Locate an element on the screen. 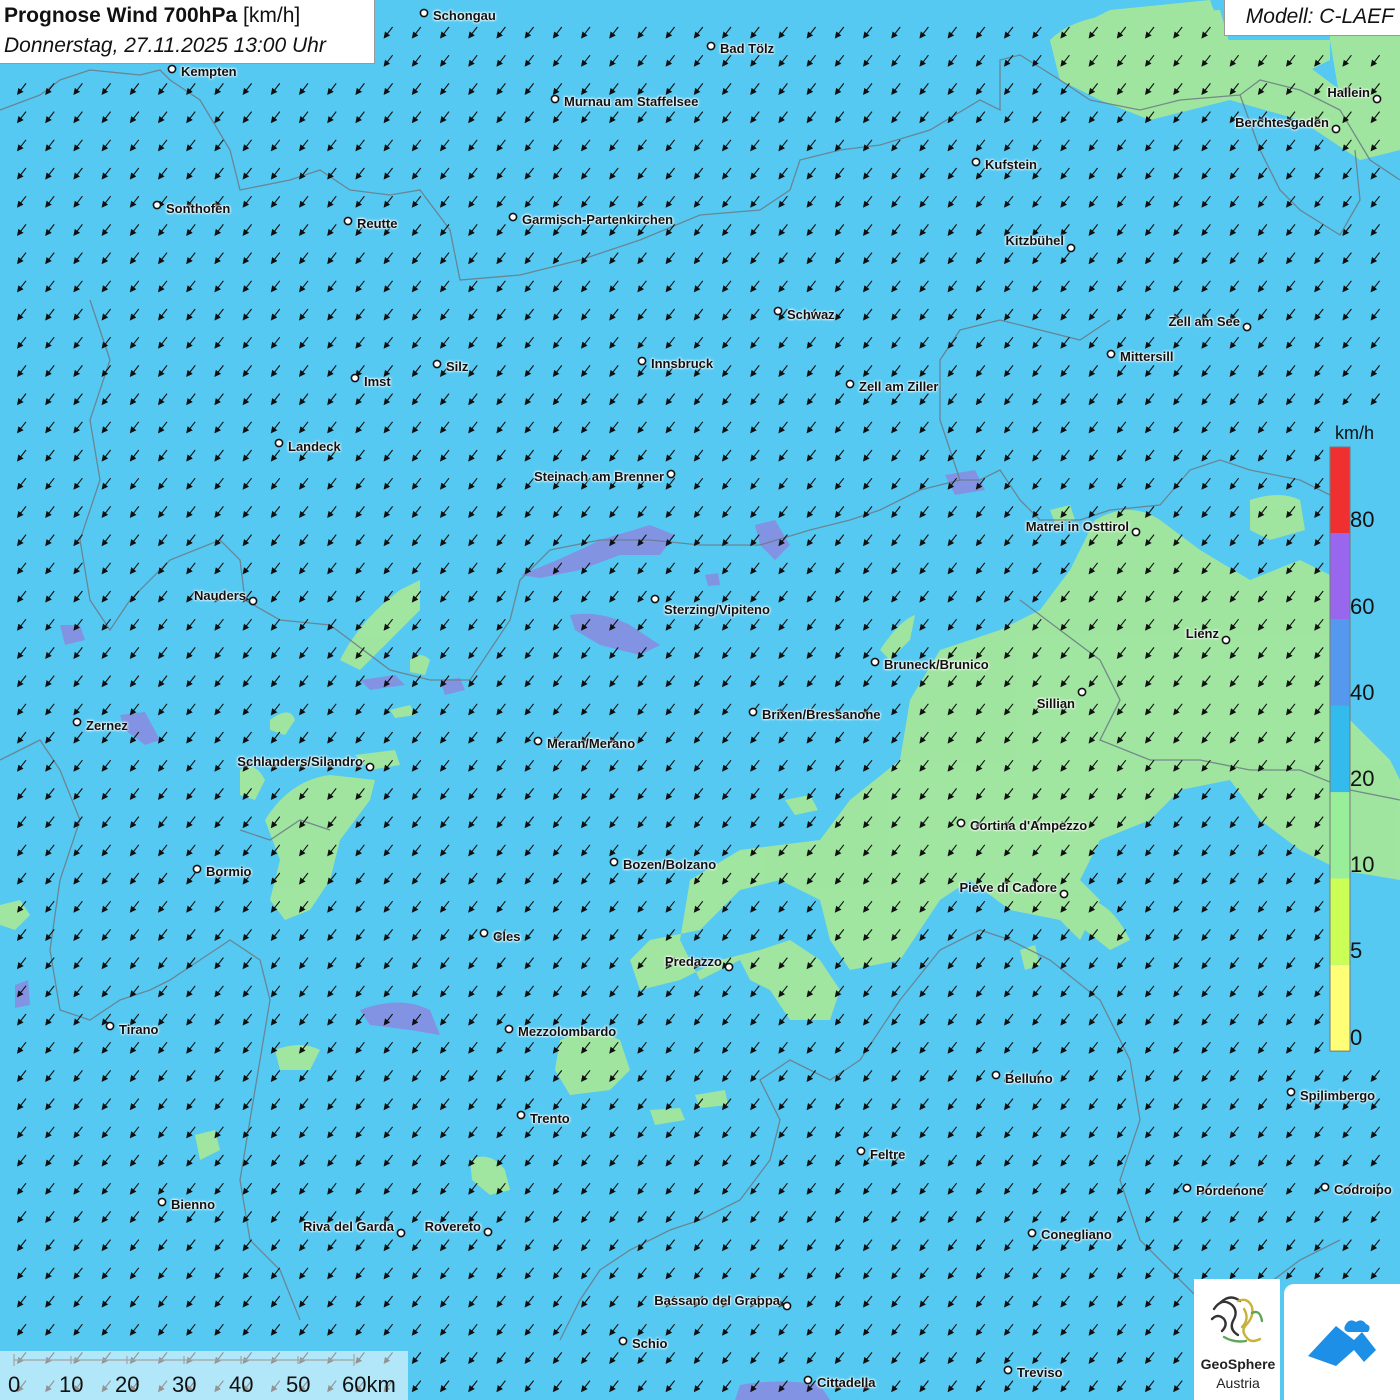  city-label: Bienno is located at coordinates (193, 1204).